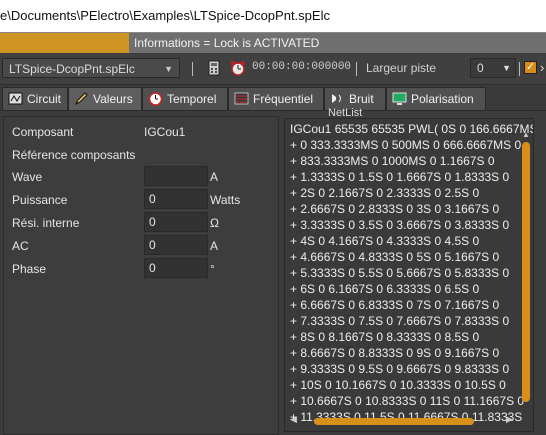 This screenshot has width=546, height=435. I want to click on scroll-right-icon: ▶, so click(509, 419).